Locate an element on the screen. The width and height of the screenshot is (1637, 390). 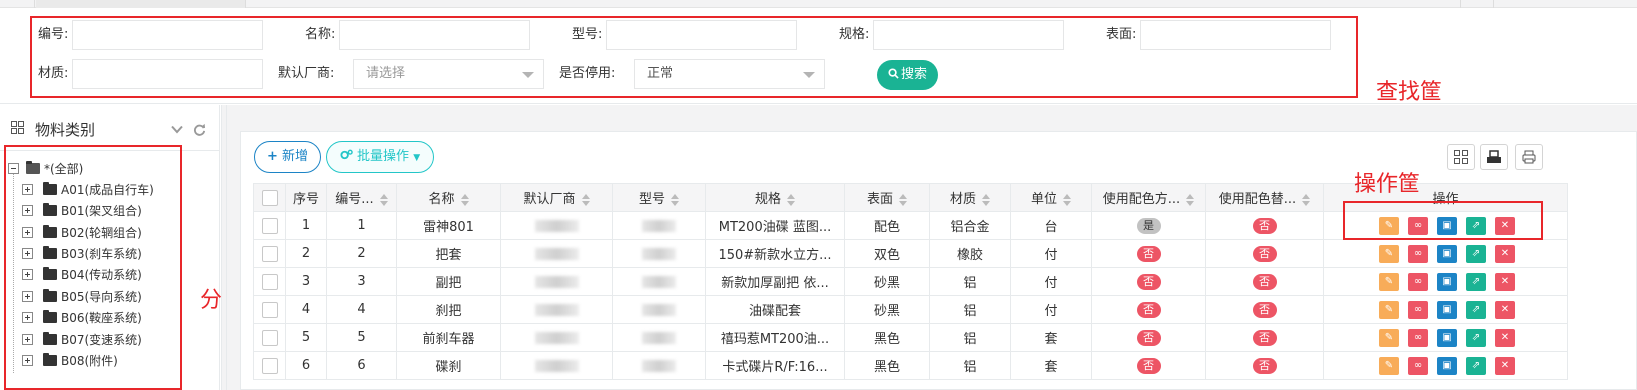
column-header-model: 型号 is located at coordinates (659, 197).